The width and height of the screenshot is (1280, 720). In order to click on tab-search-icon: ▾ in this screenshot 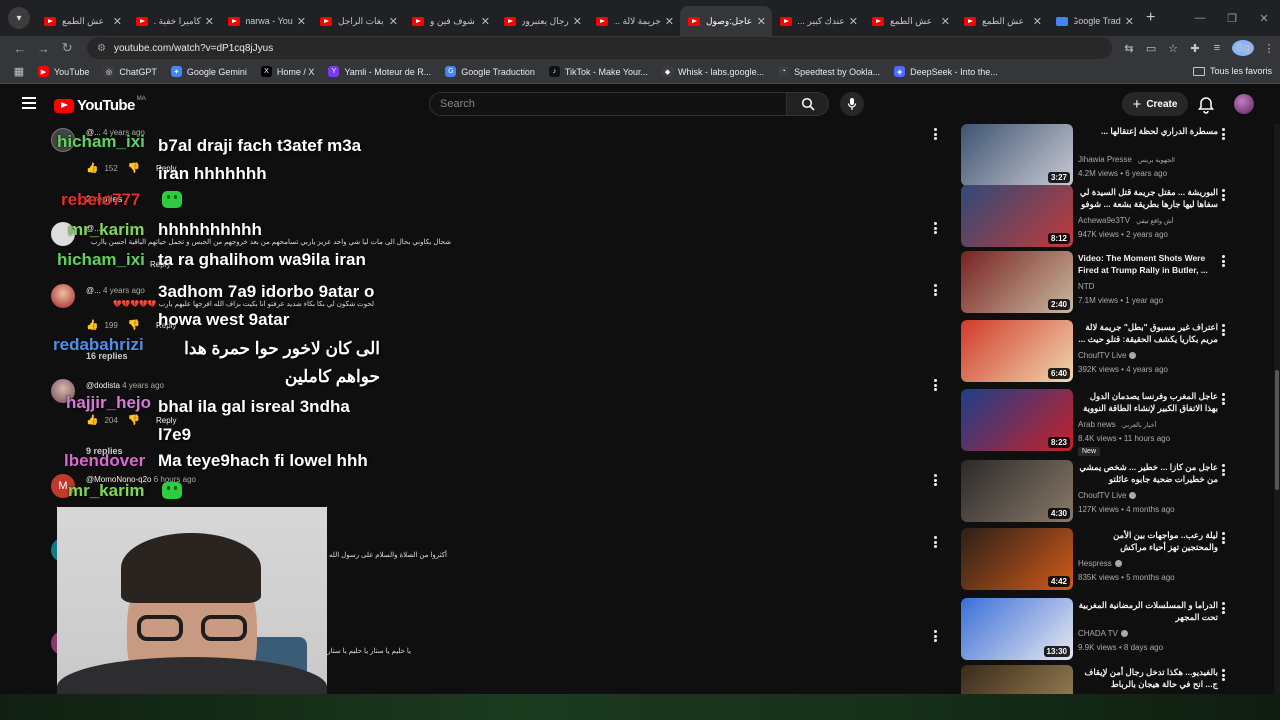, I will do `click(19, 18)`.